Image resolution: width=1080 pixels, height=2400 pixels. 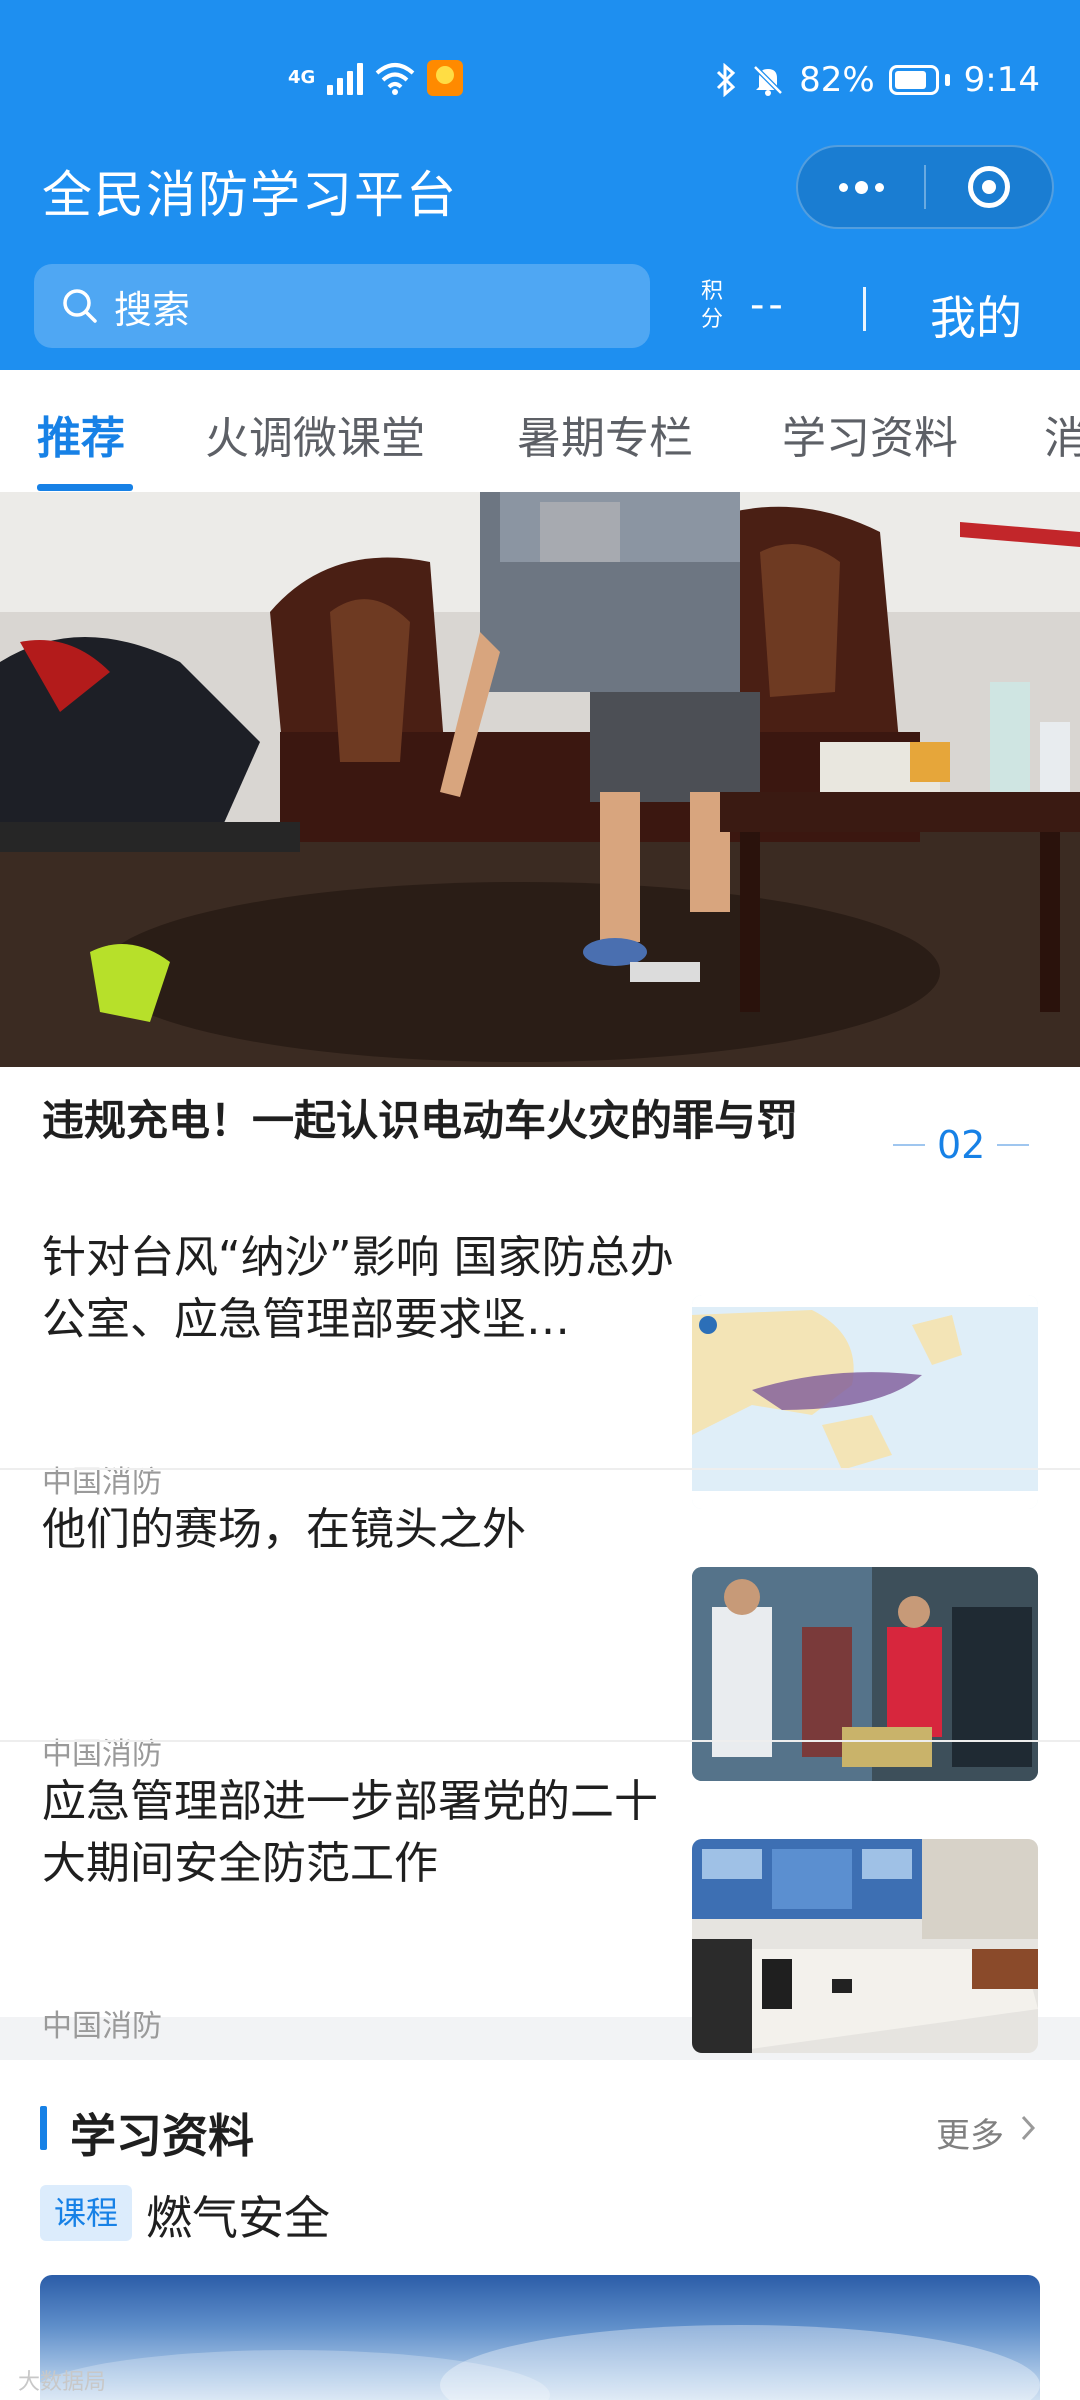 I want to click on status-bar: 4G 82% 9:14, so click(x=540, y=80).